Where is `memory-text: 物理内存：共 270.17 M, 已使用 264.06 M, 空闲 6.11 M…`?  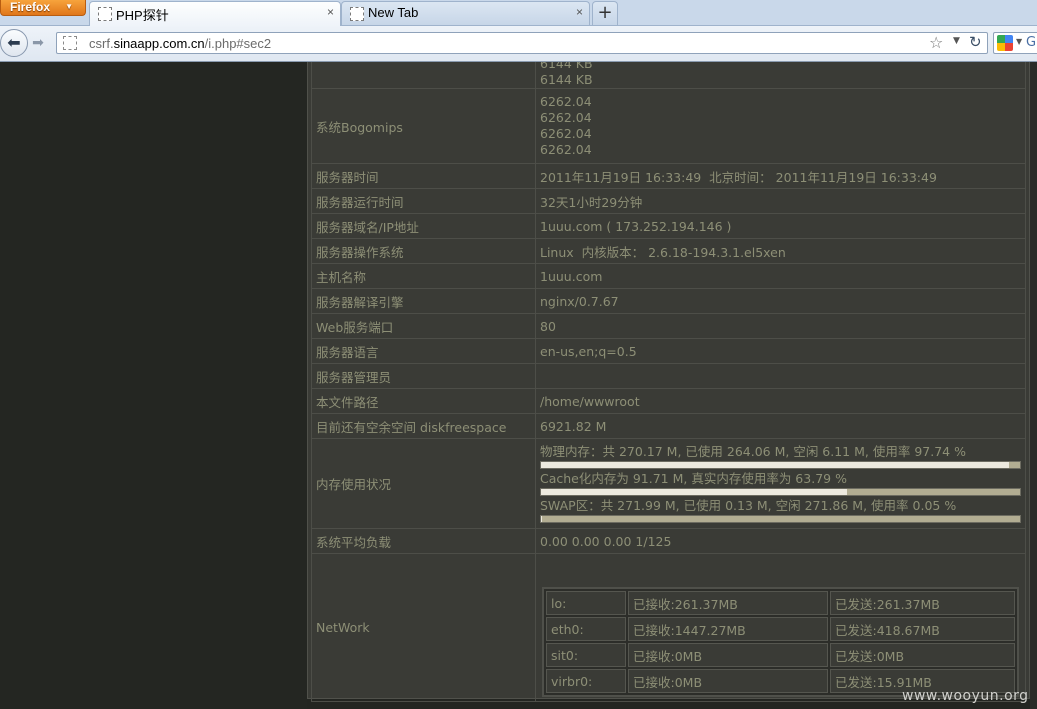
memory-text: 物理内存：共 270.17 M, 已使用 264.06 M, 空闲 6.11 M… is located at coordinates (753, 451).